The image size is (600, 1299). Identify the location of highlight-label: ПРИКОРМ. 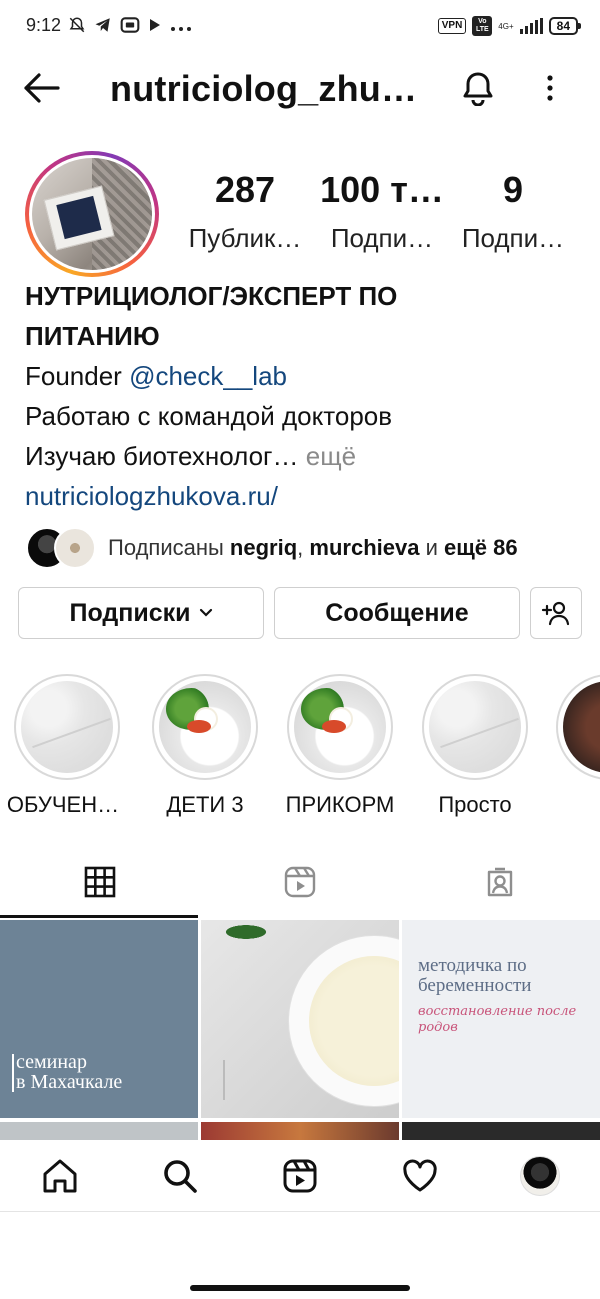
(340, 804).